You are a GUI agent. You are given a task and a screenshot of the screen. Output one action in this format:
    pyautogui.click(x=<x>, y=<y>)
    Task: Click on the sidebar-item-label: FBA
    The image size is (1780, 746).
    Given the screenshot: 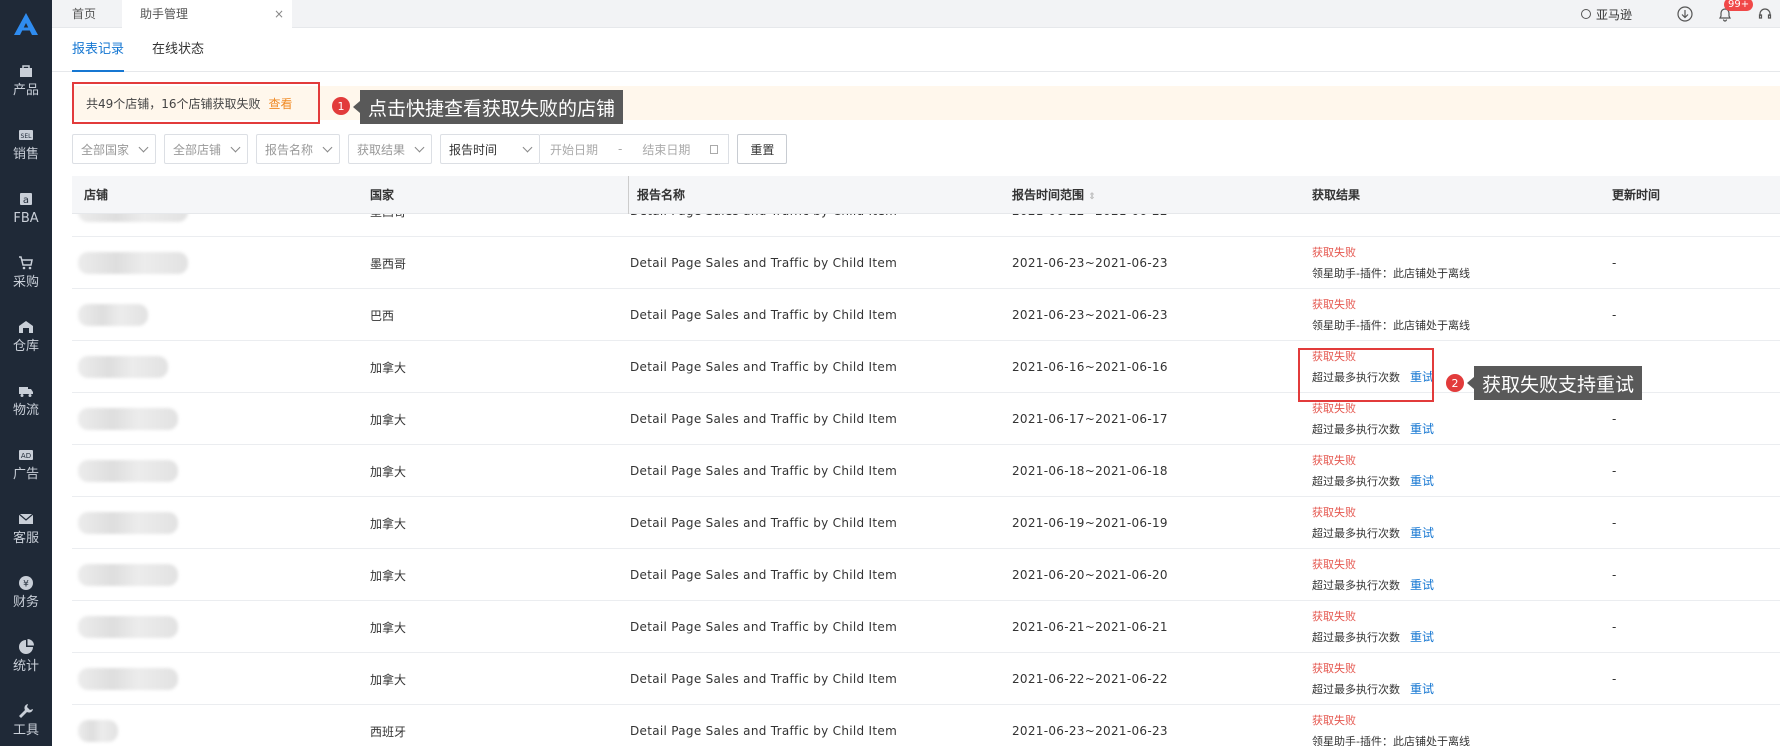 What is the action you would take?
    pyautogui.click(x=26, y=218)
    